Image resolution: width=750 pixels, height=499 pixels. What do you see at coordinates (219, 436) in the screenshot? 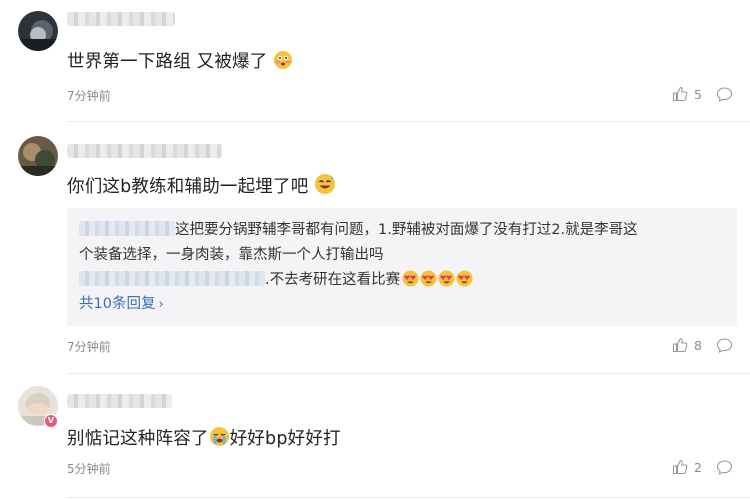
I see `crying-emoji` at bounding box center [219, 436].